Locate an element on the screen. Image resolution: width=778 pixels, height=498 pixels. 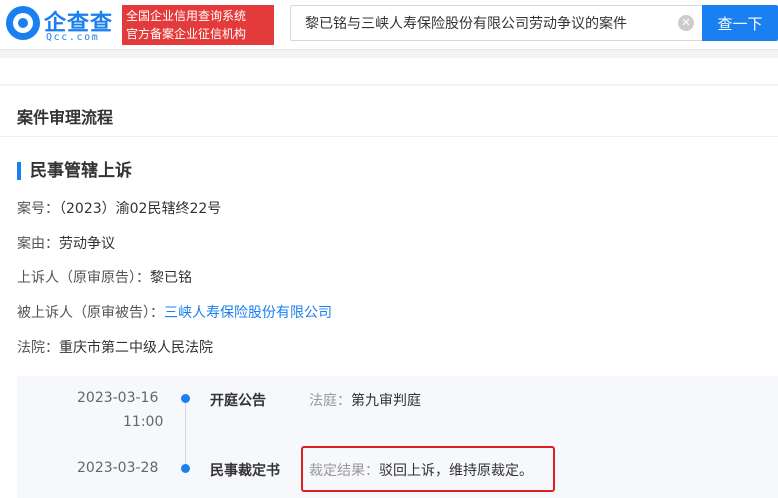
appellee-field: 被上诉人（原审被告）：三峡人寿保险股份有限公司 is located at coordinates (174, 313).